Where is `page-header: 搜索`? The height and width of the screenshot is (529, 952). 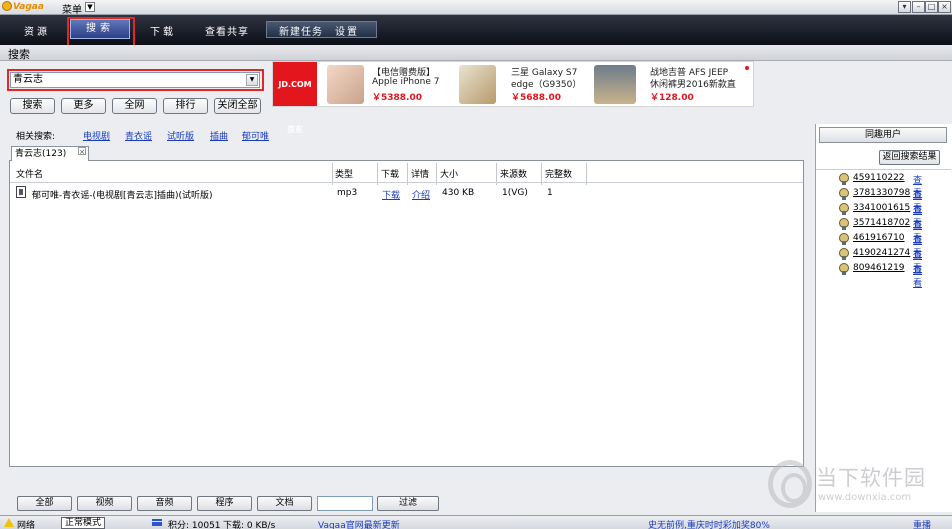 page-header: 搜索 is located at coordinates (476, 53).